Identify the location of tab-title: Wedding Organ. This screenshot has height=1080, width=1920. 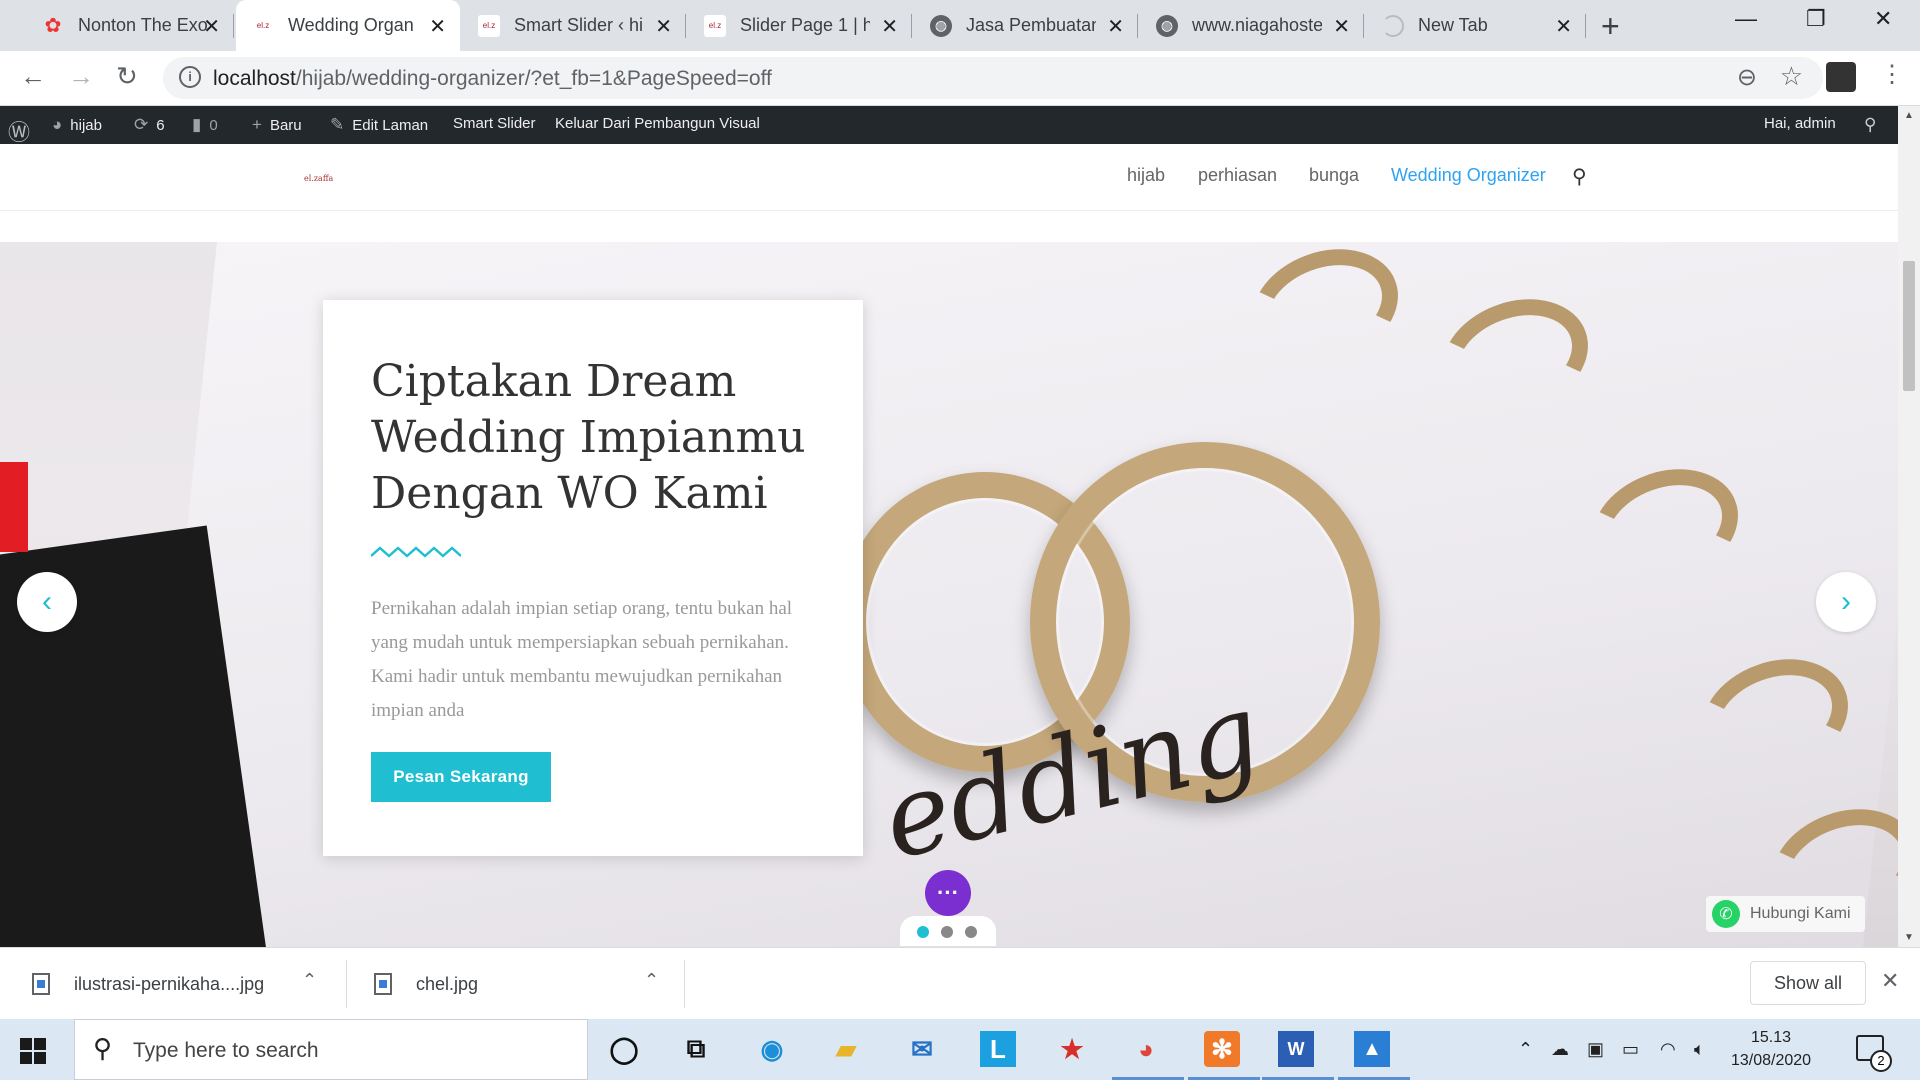
(351, 25).